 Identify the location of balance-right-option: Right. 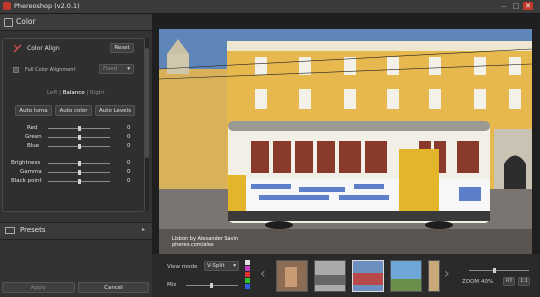
(97, 93).